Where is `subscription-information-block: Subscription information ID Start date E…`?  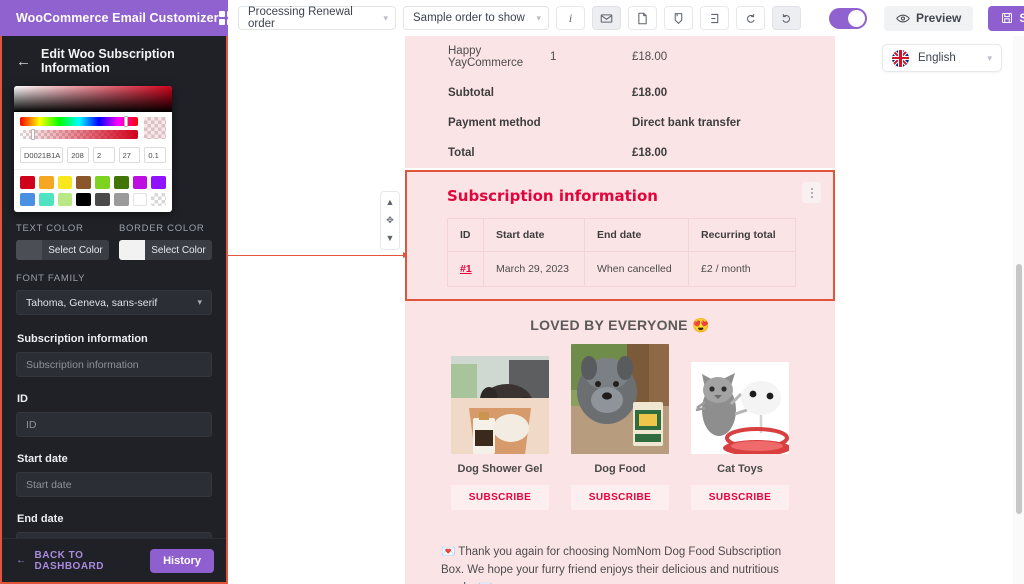 subscription-information-block: Subscription information ID Start date E… is located at coordinates (620, 235).